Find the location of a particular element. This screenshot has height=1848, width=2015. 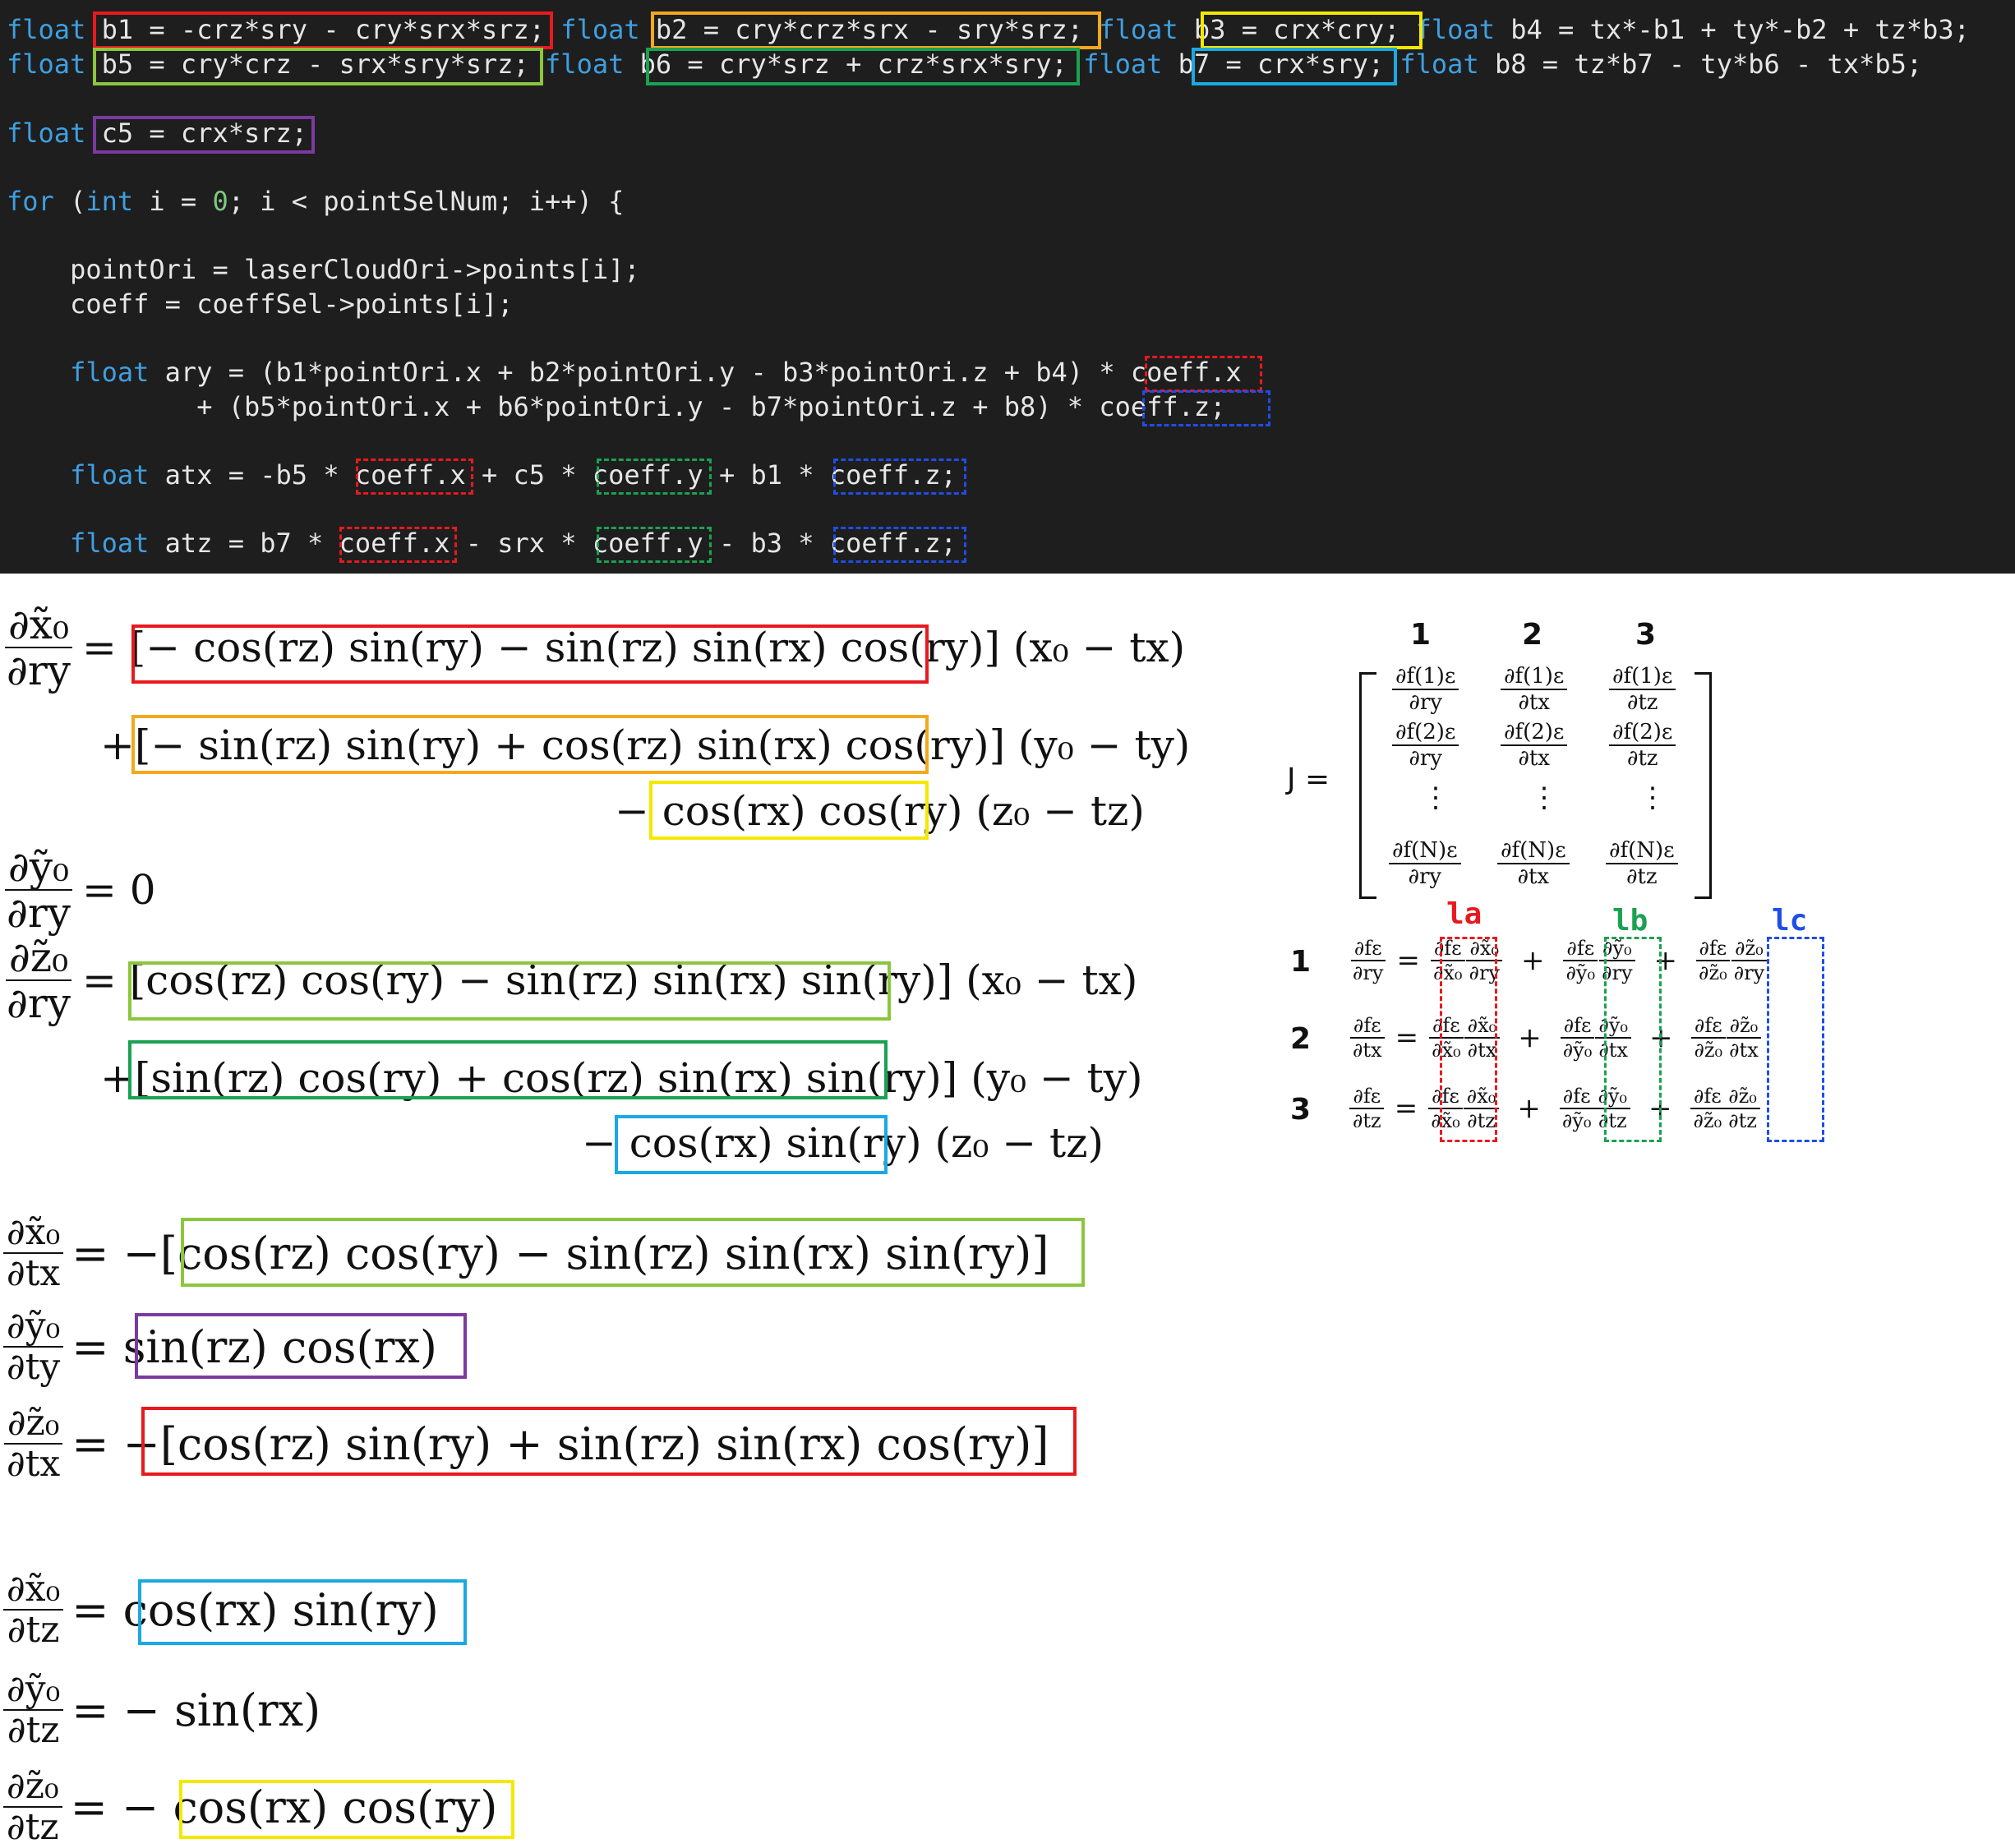

code-line-6: coeff = coeffSel->points[i]; is located at coordinates (260, 304).